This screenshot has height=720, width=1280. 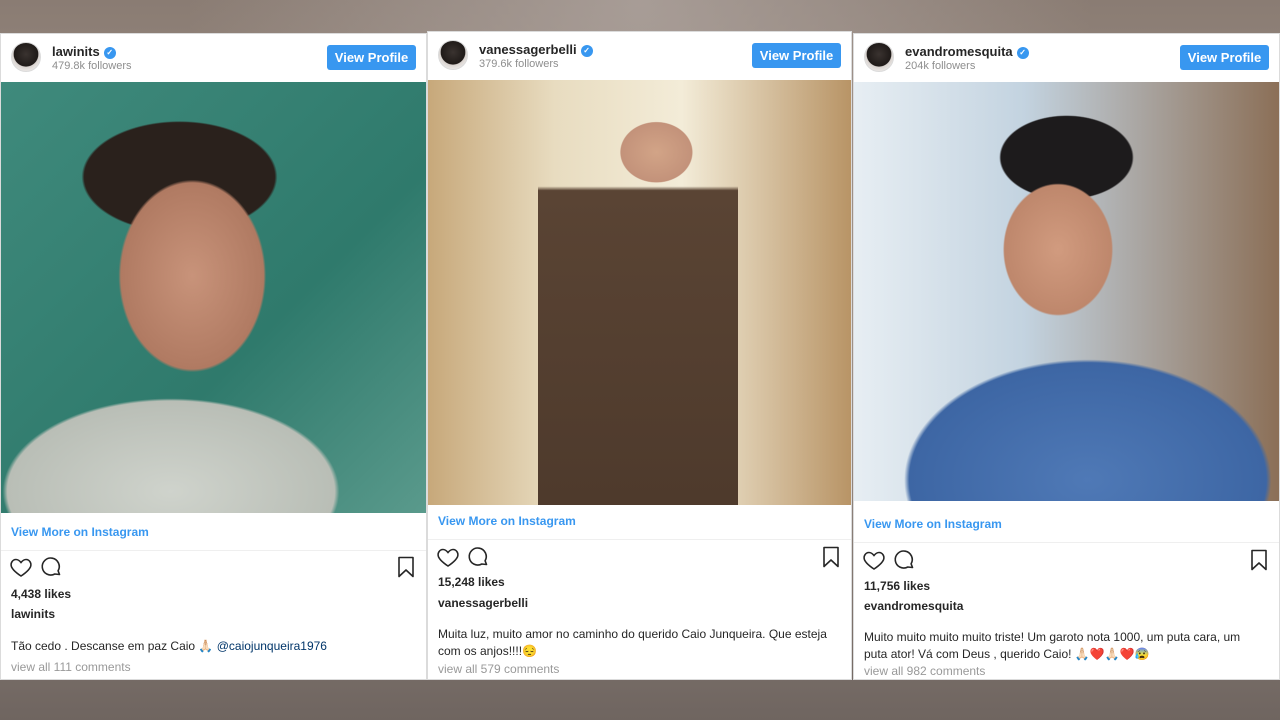 I want to click on username: vanessagerbelli ✓, so click(x=536, y=49).